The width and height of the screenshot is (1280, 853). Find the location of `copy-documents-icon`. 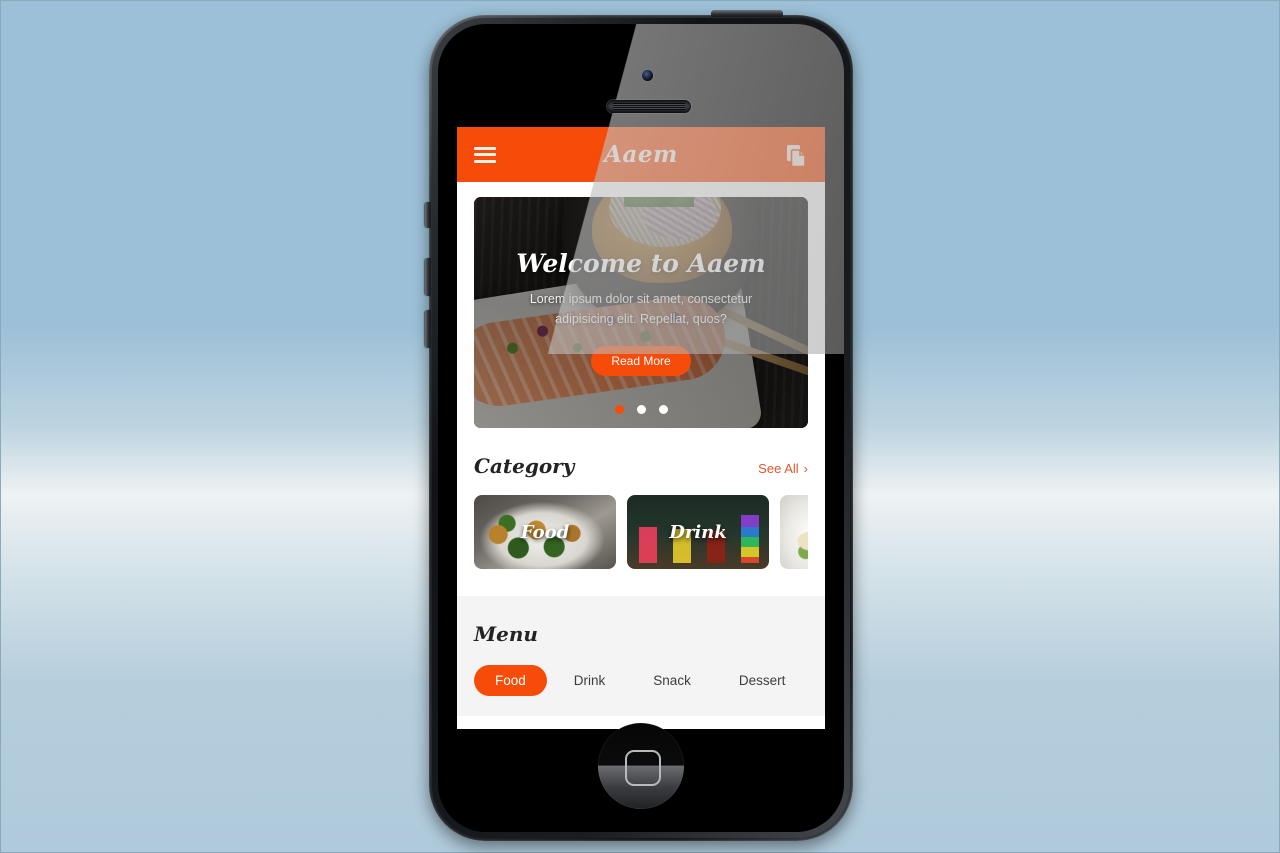

copy-documents-icon is located at coordinates (797, 155).